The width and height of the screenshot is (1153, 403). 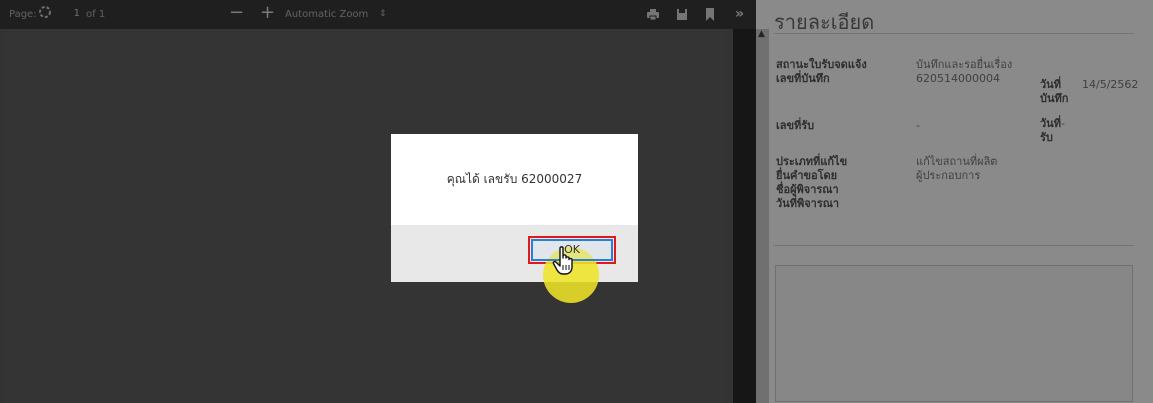 What do you see at coordinates (565, 261) in the screenshot?
I see `hand-pointer-icon` at bounding box center [565, 261].